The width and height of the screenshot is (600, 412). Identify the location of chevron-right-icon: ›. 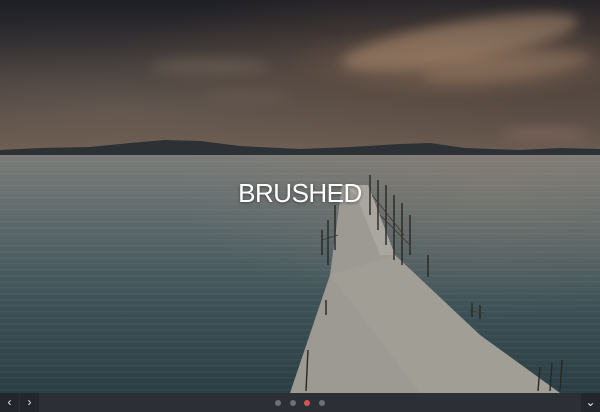
(29, 402).